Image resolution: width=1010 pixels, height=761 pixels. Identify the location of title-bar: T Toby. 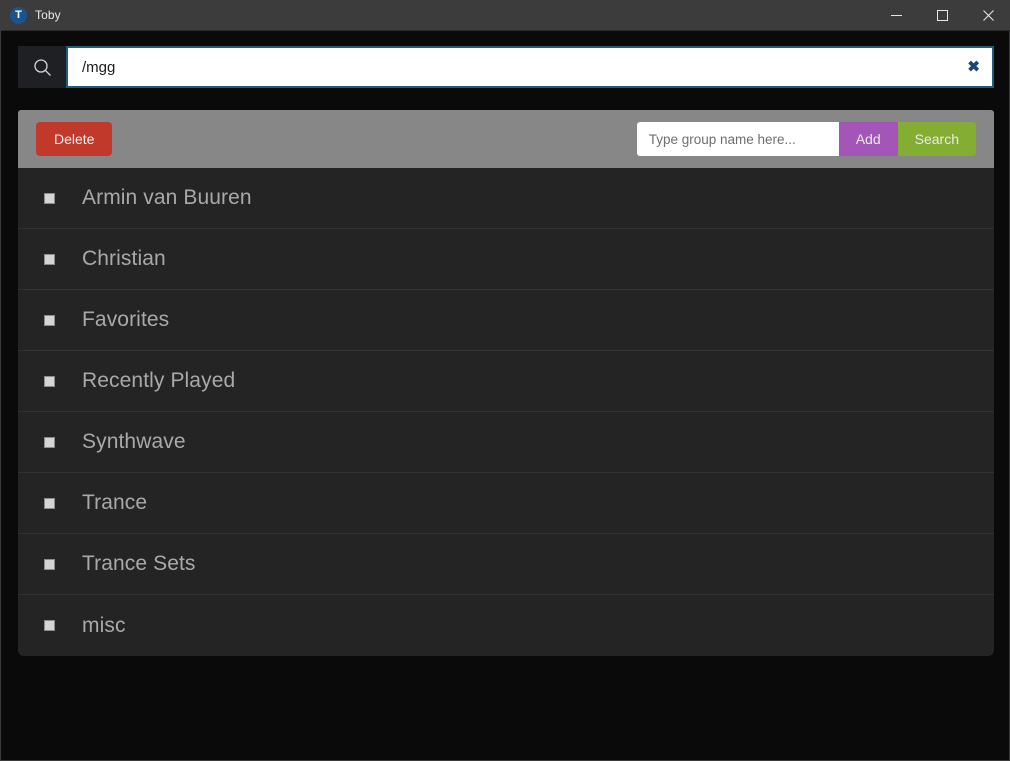
(505, 15).